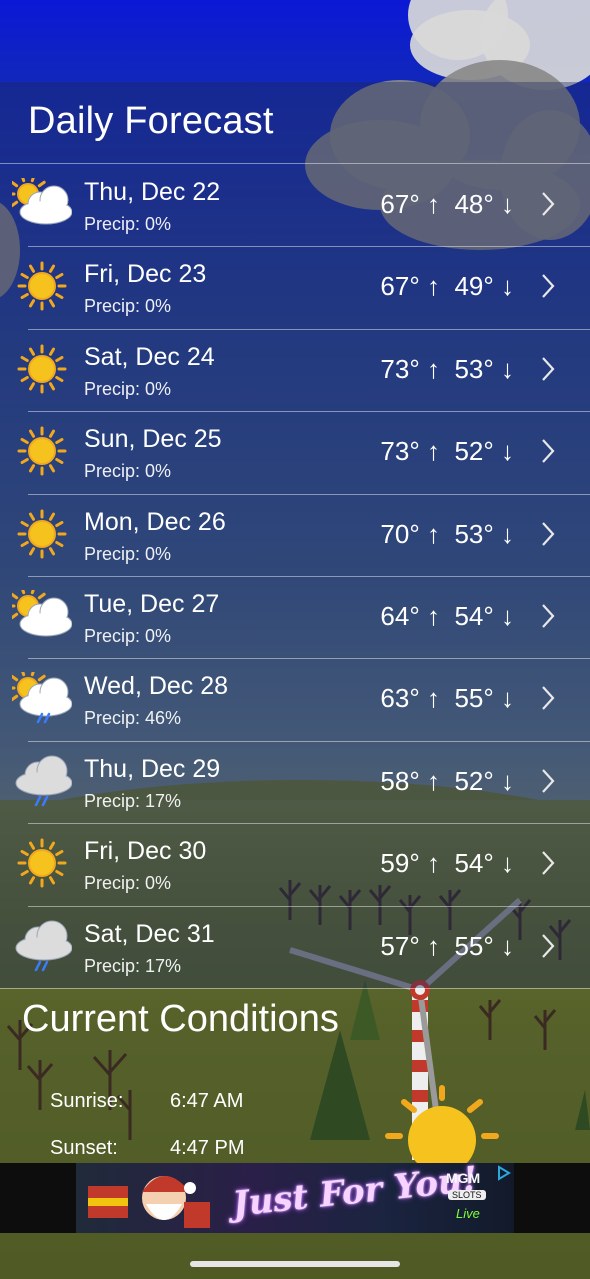  What do you see at coordinates (42, 698) in the screenshot?
I see `partly-cloudy-rain-icon` at bounding box center [42, 698].